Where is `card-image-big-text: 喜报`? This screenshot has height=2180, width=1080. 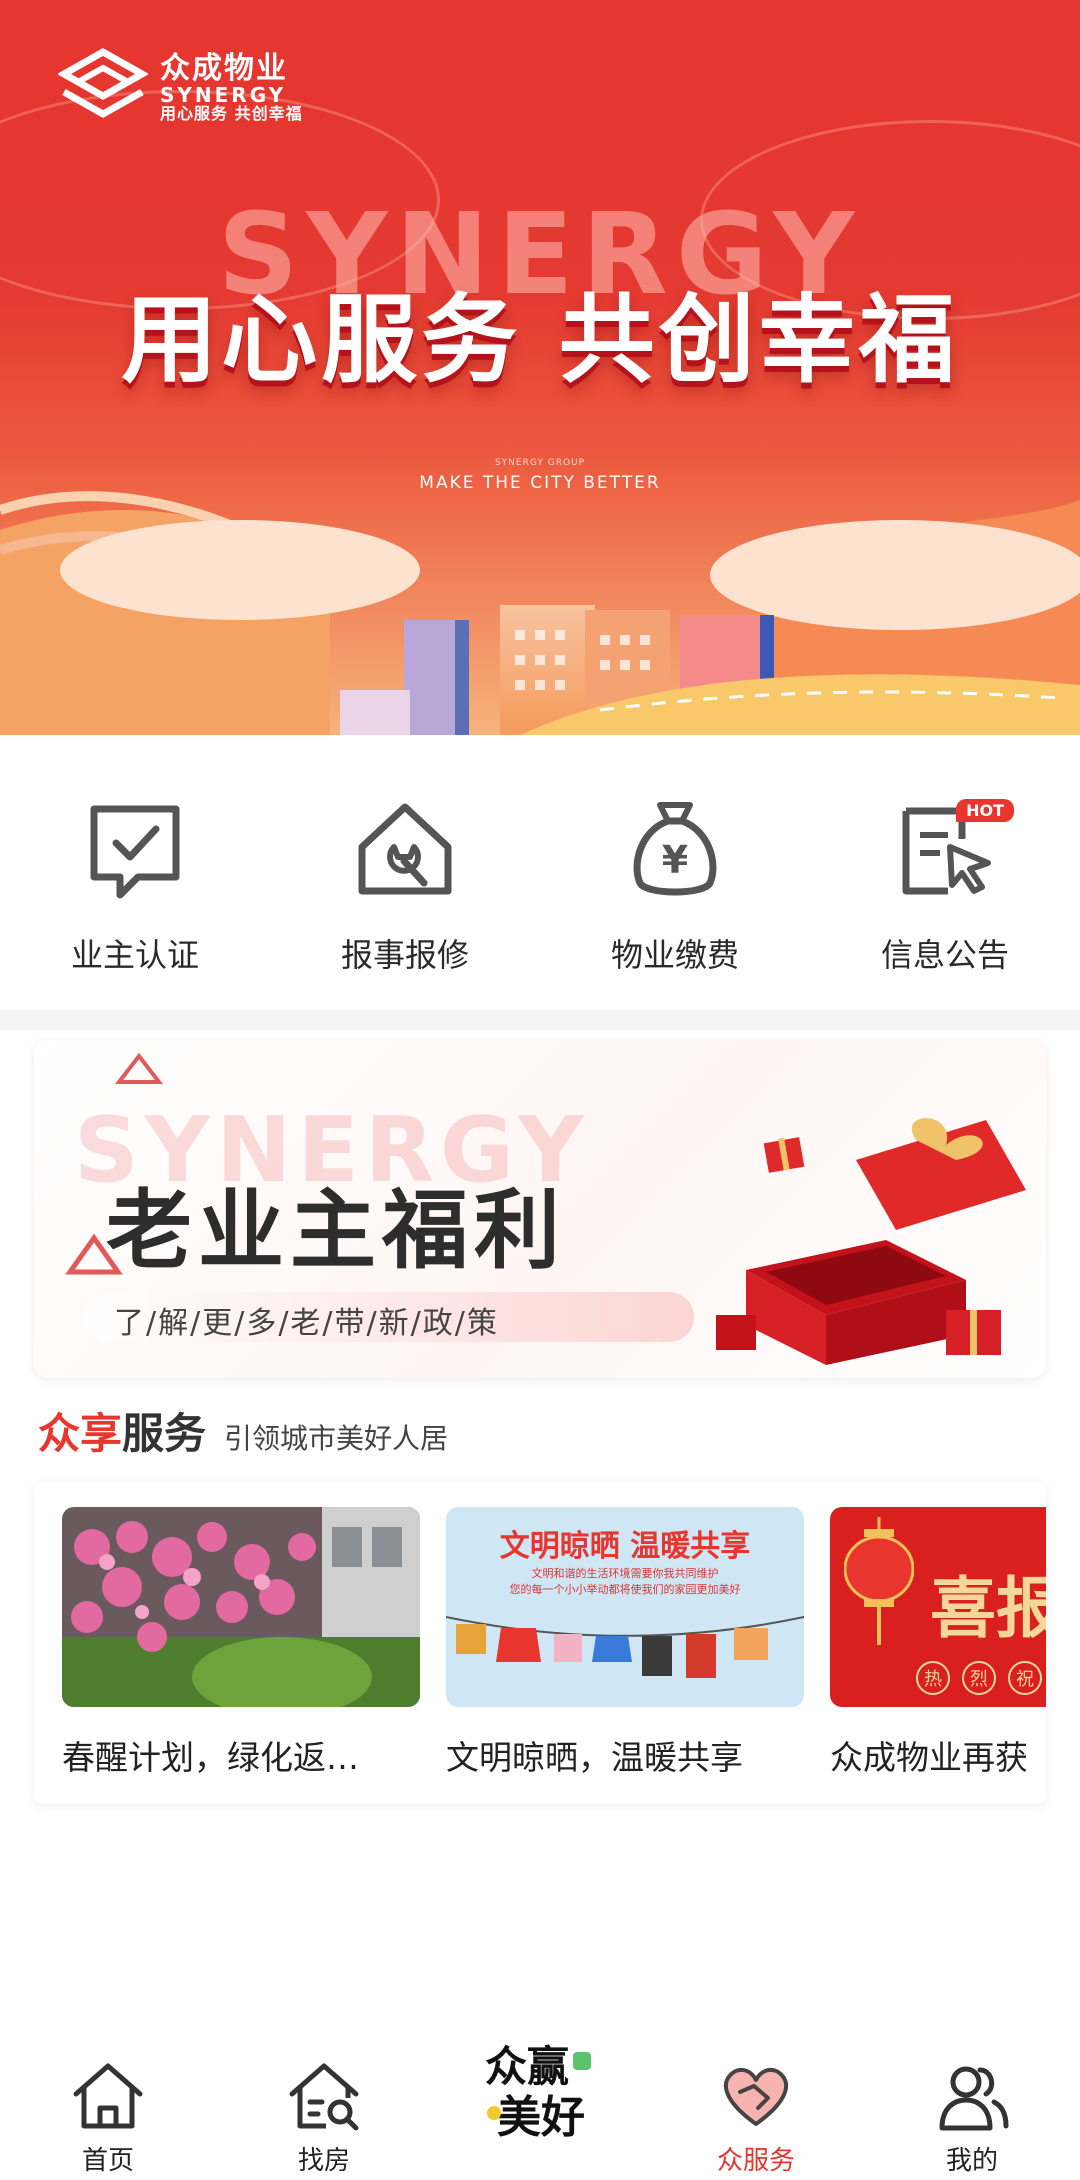
card-image-big-text: 喜报 is located at coordinates (988, 1608).